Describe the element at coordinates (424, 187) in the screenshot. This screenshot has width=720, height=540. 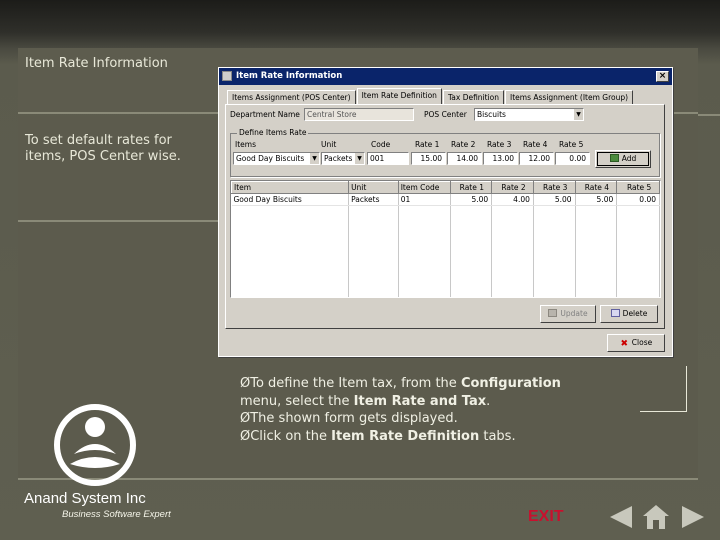
I see `column-header: Item Code` at that location.